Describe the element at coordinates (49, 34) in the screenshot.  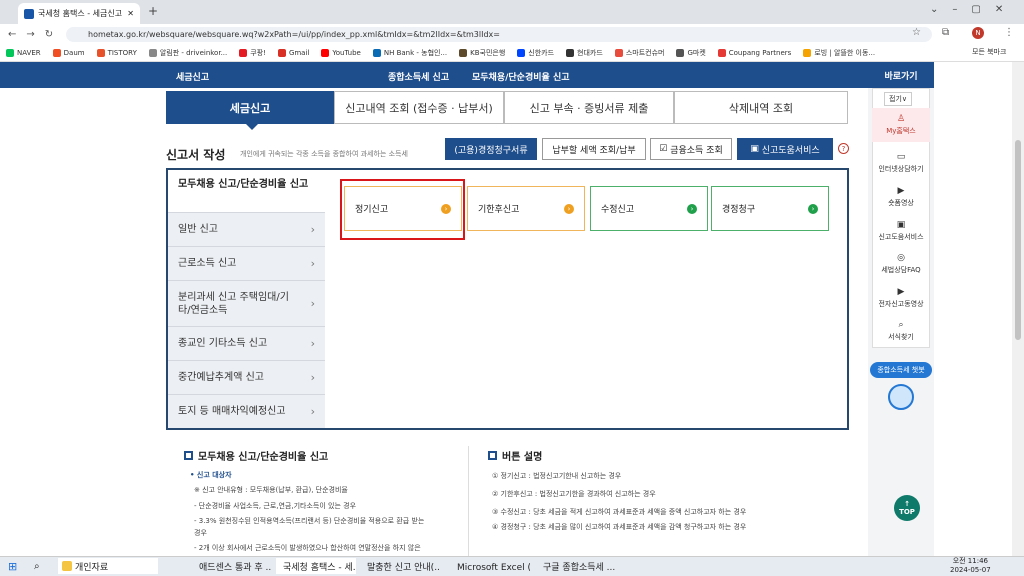
I see `reload-icon: ↻` at that location.